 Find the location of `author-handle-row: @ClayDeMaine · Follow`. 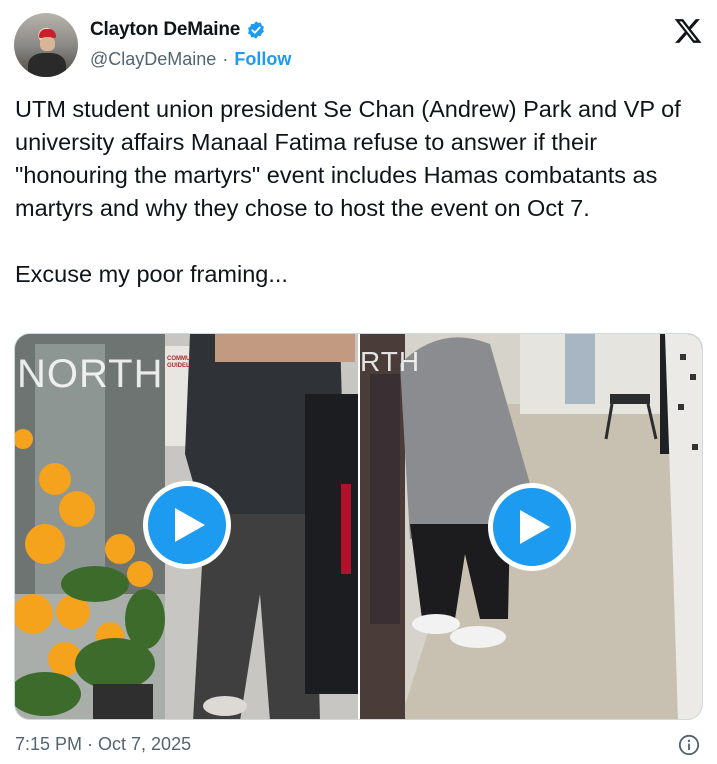

author-handle-row: @ClayDeMaine · Follow is located at coordinates (190, 59).